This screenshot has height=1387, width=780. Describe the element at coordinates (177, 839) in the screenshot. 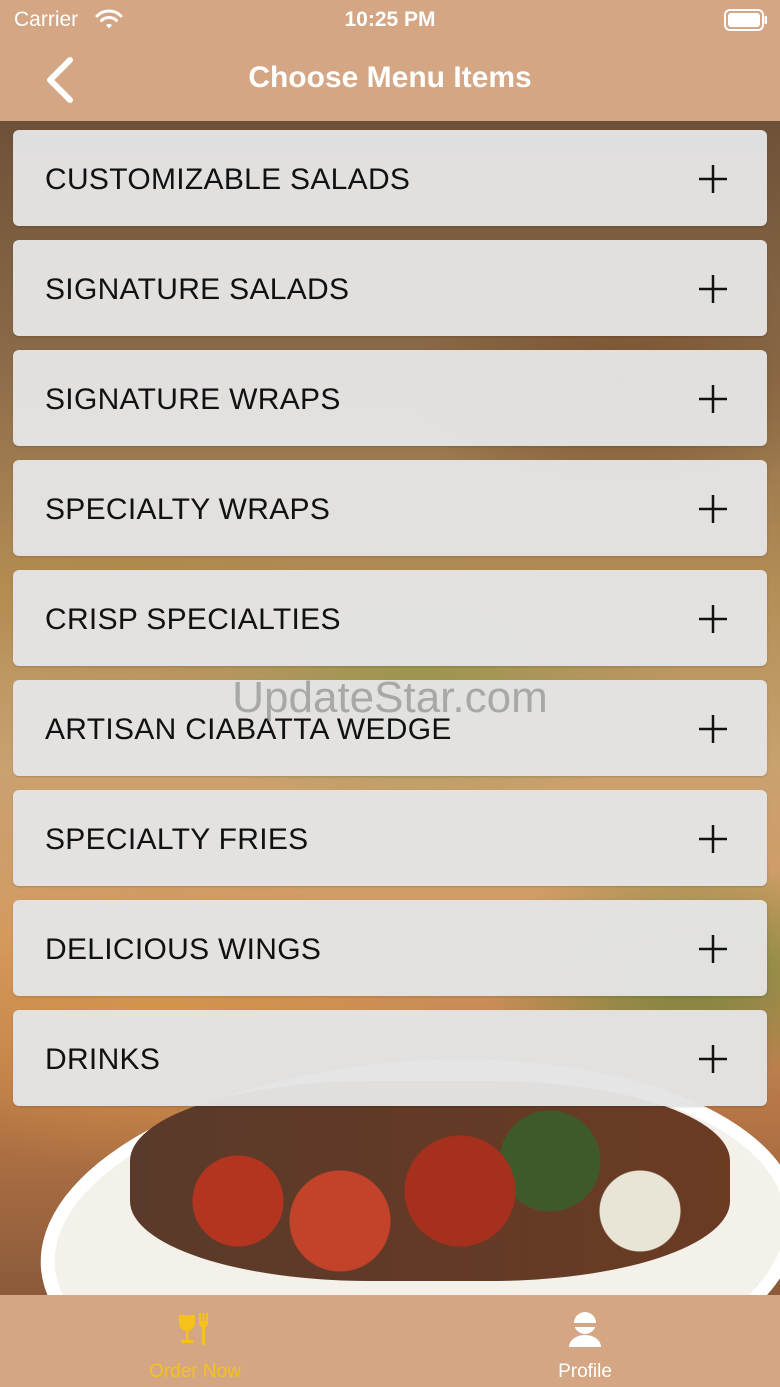

I see `menu-item-label: SPECIALTY FRIES` at that location.